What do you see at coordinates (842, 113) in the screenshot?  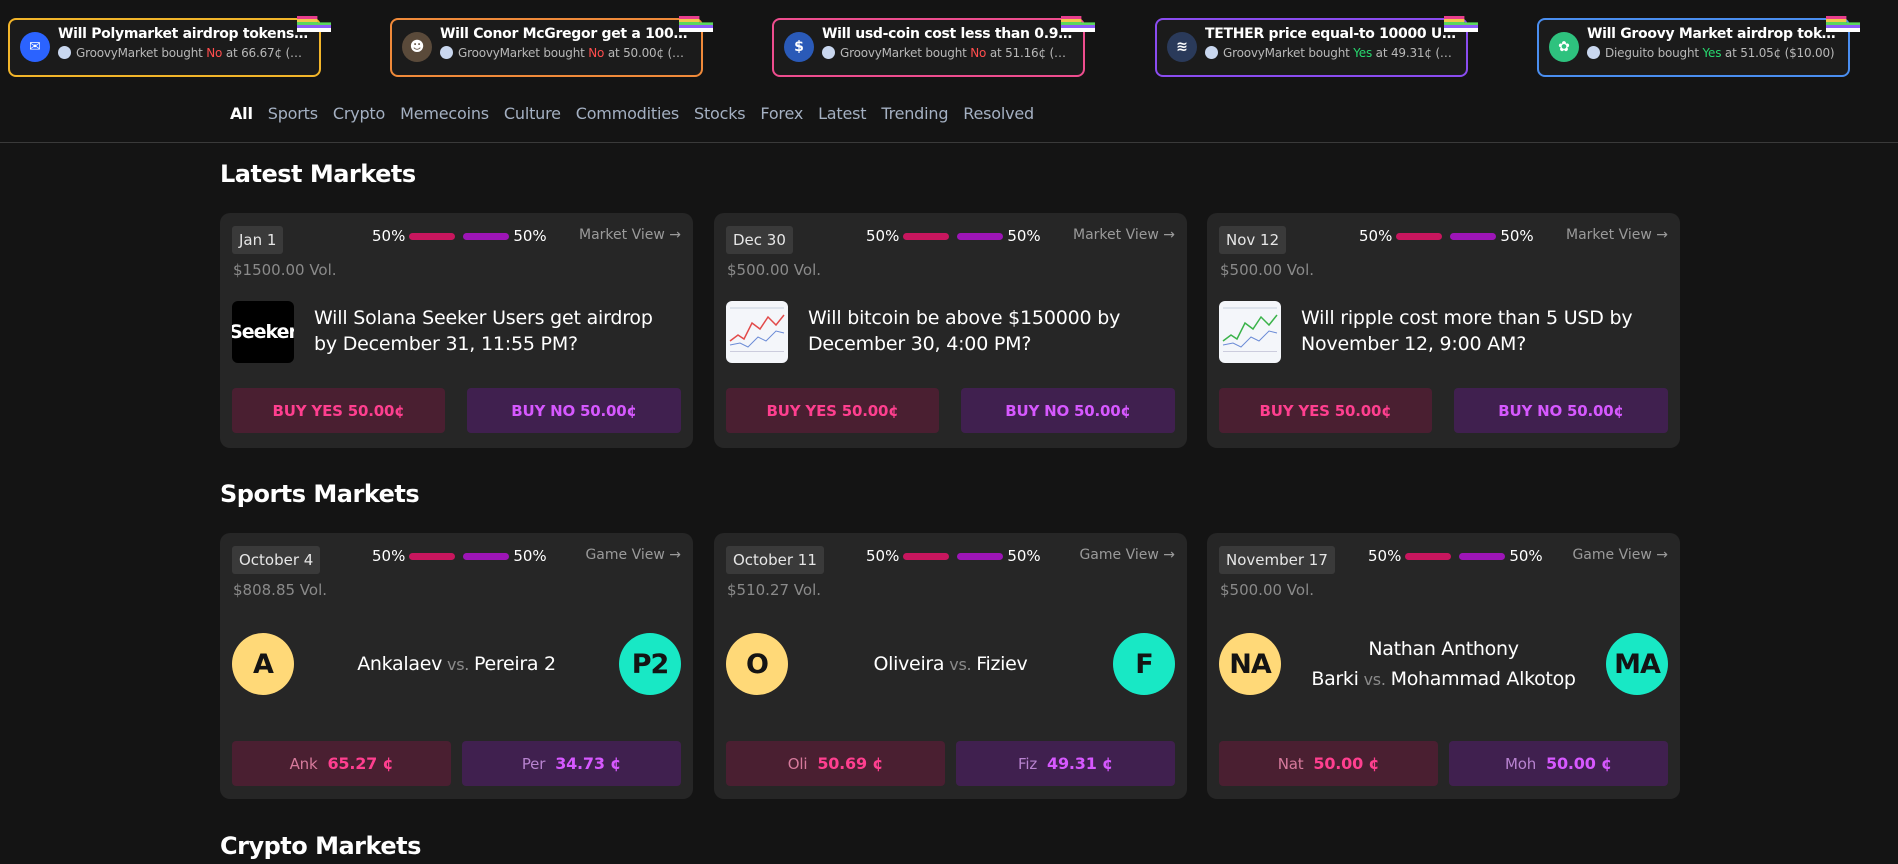 I see `nav-tab-latest: Latest` at bounding box center [842, 113].